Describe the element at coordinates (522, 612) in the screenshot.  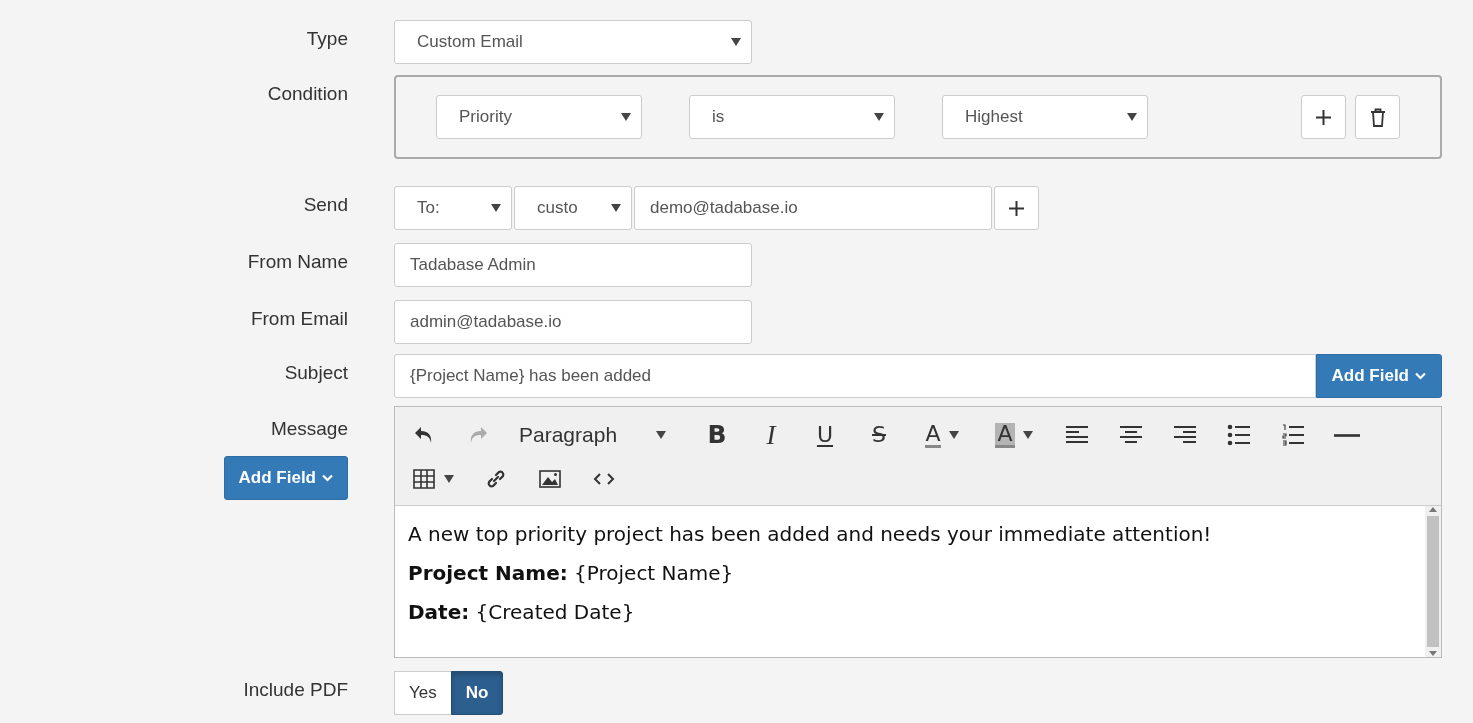
I see `message-paragraph: Date: {Created Date}` at that location.